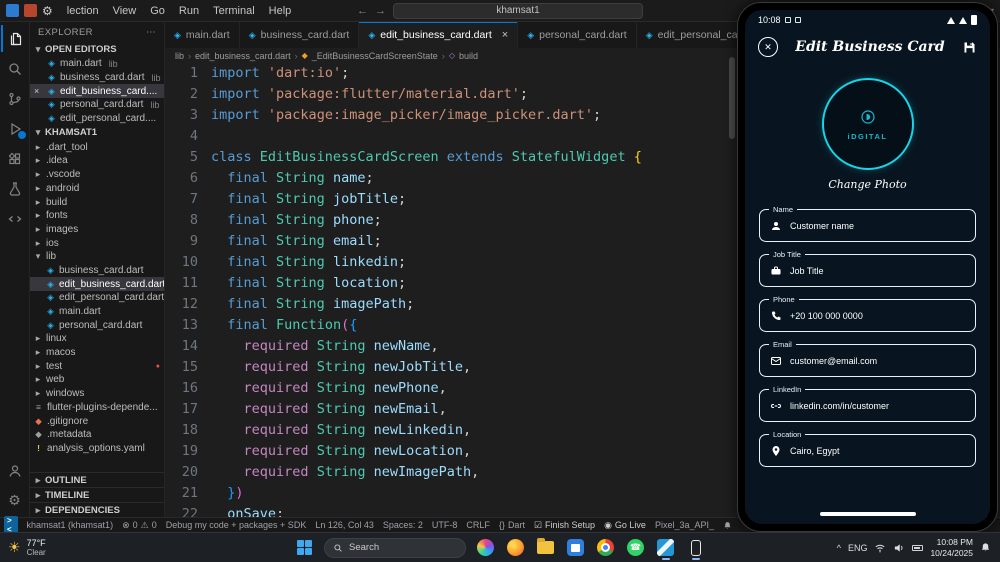 This screenshot has width=1000, height=562. Describe the element at coordinates (97, 257) in the screenshot. I see `folder-lib: ▾ lib` at that location.